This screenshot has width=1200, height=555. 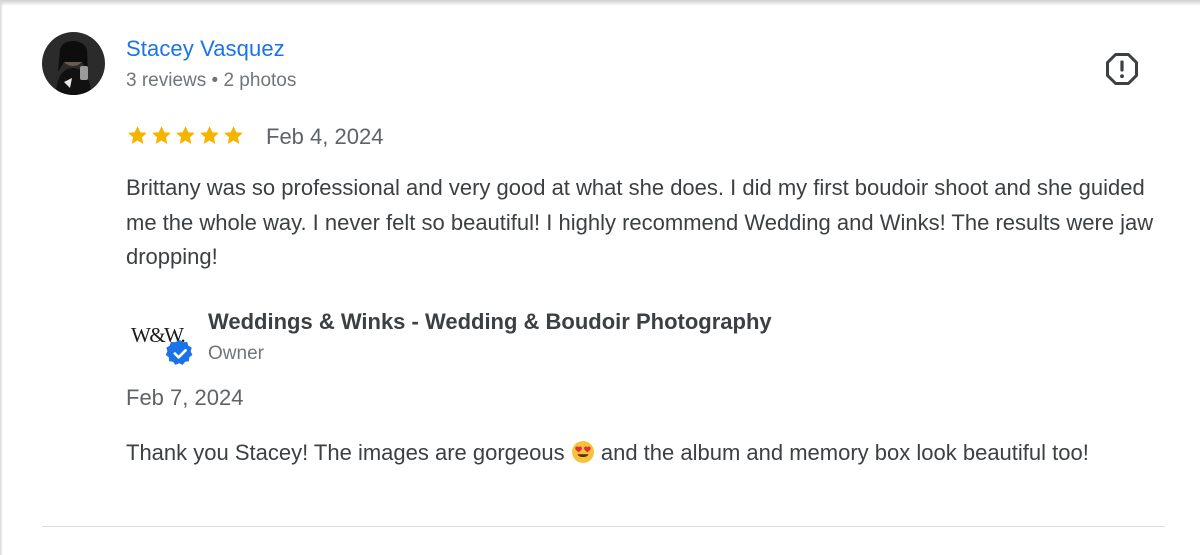 What do you see at coordinates (1, 277) in the screenshot?
I see `window-left-edge` at bounding box center [1, 277].